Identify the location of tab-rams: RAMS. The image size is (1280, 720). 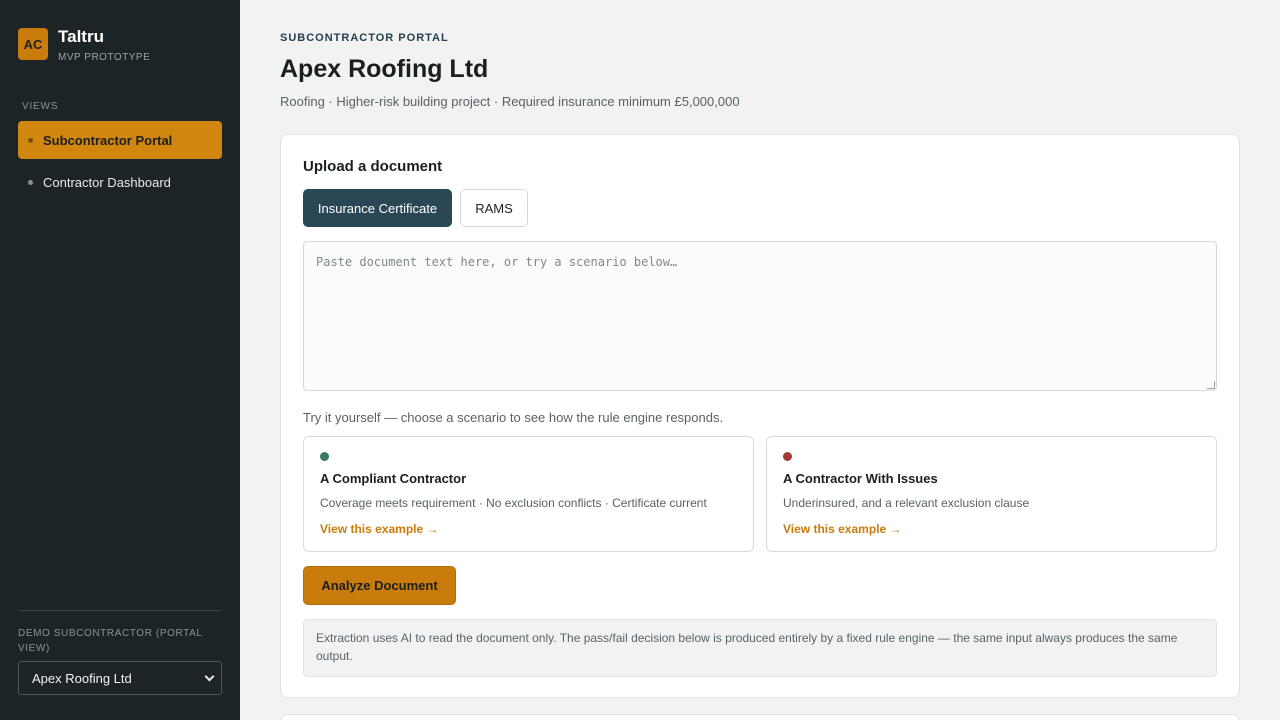
(494, 208).